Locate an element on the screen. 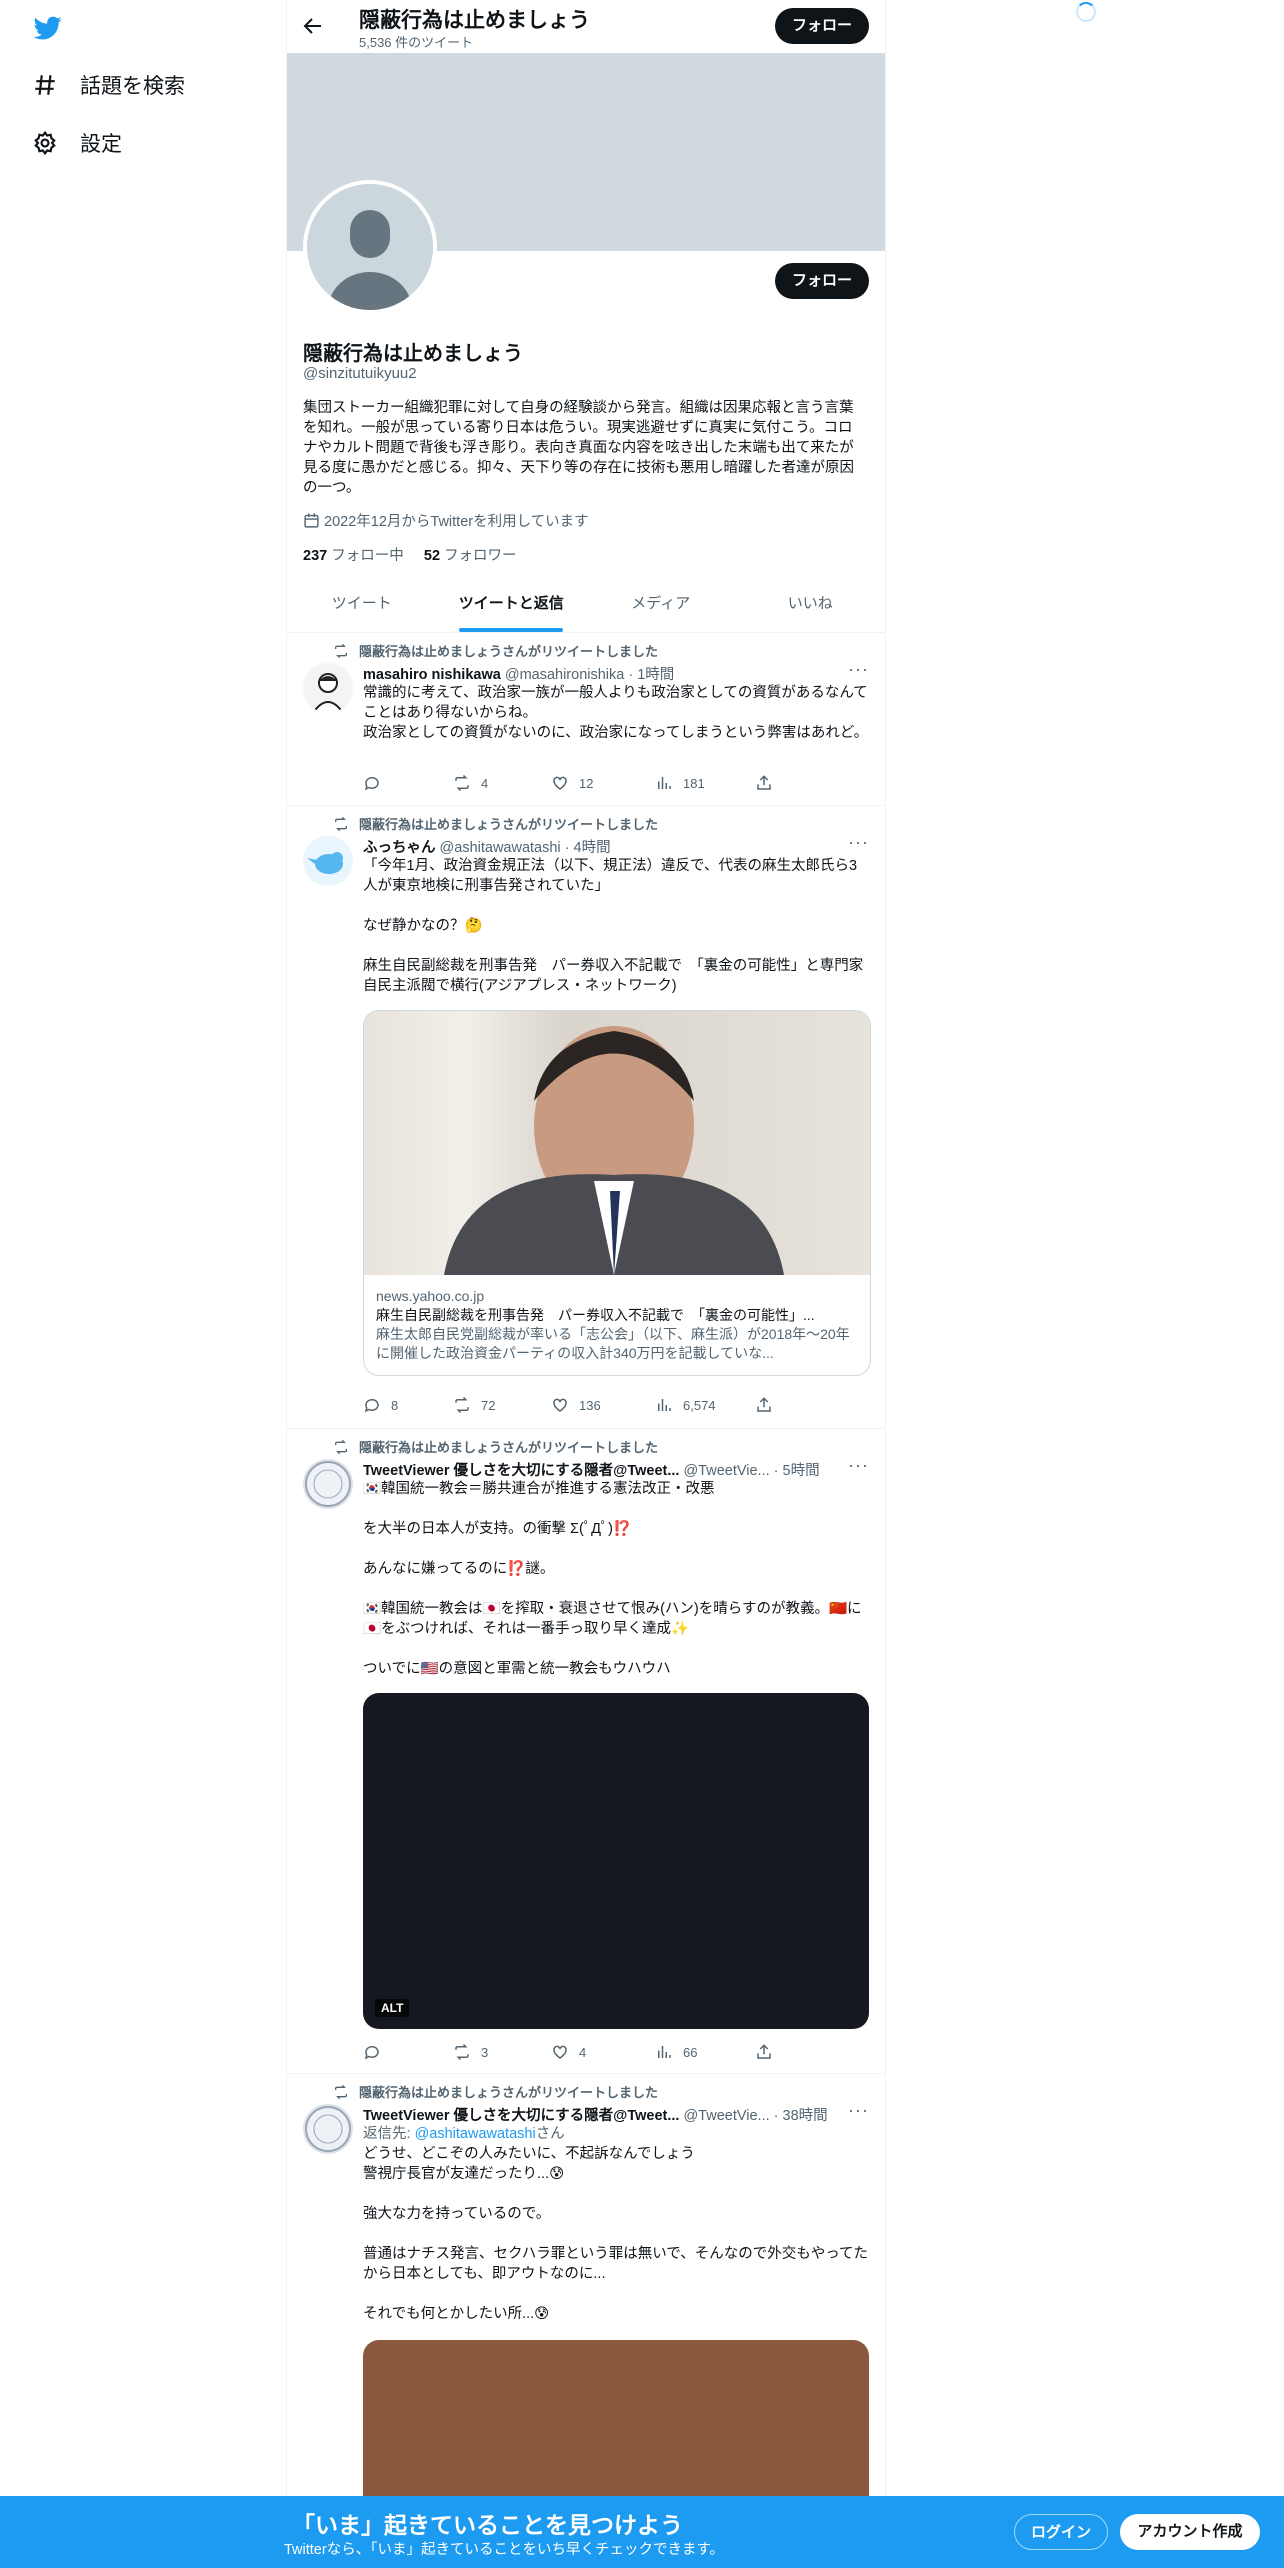 The height and width of the screenshot is (2568, 1284). page-title: 隠蔽行為は止めましょう is located at coordinates (474, 20).